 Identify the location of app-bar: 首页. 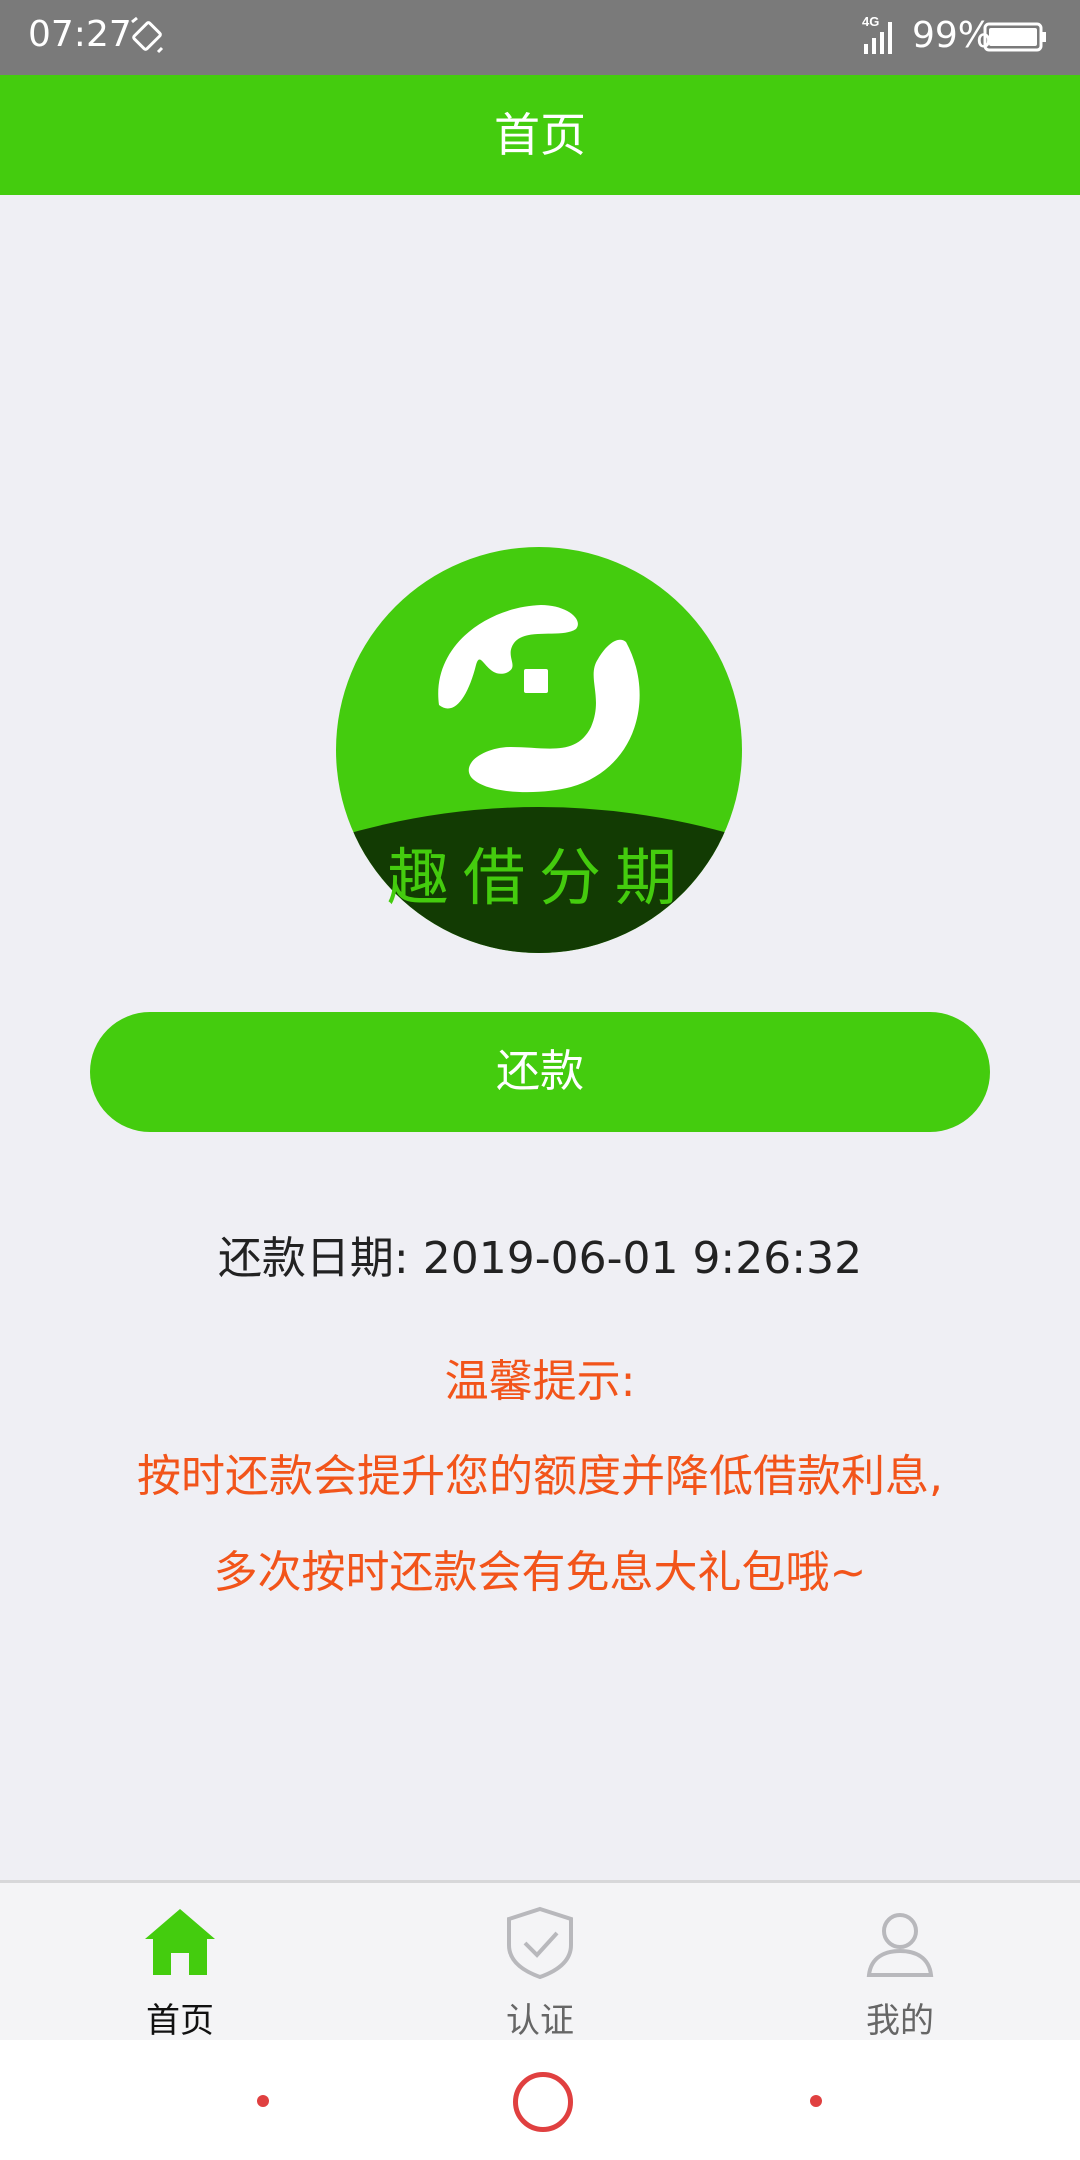
(540, 135).